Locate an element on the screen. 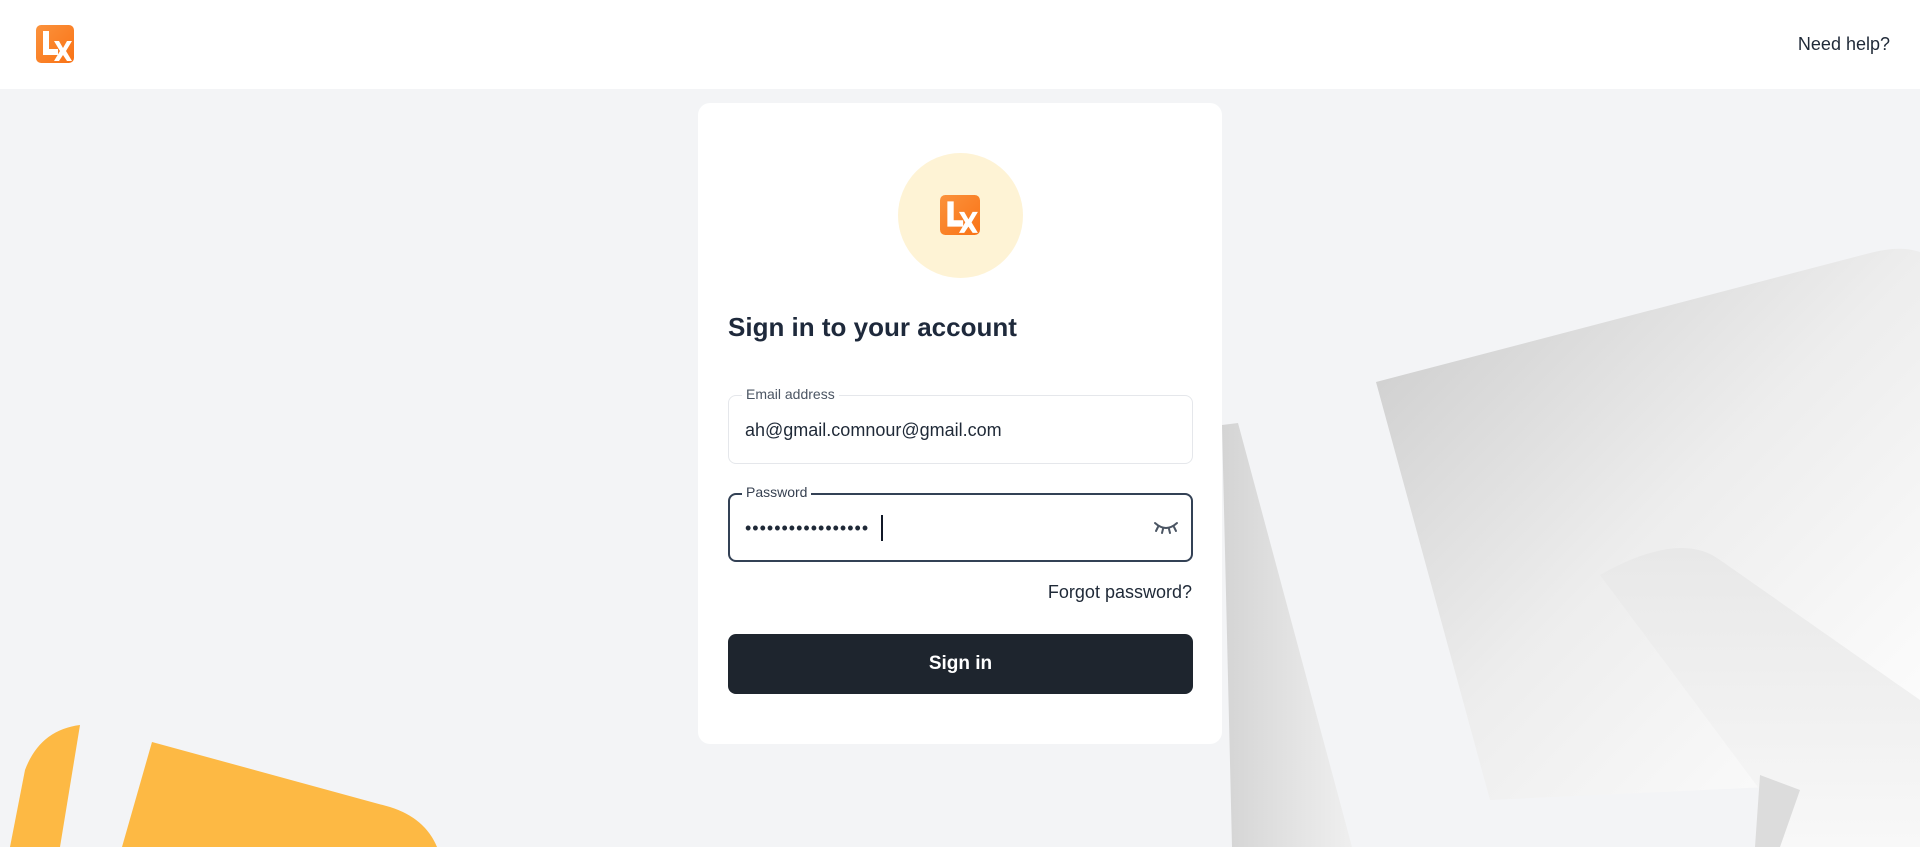  text-cursor is located at coordinates (882, 528).